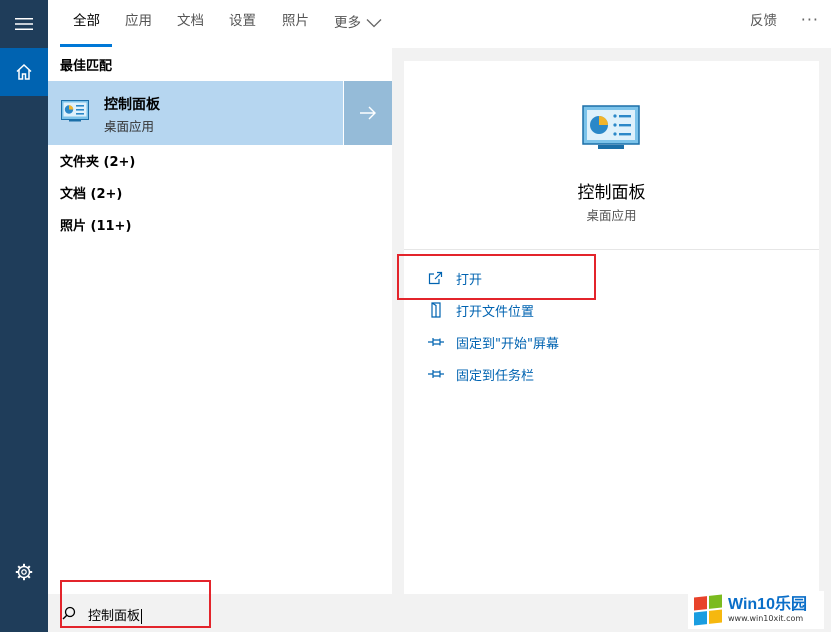  What do you see at coordinates (135, 604) in the screenshot?
I see `highlight-search-box` at bounding box center [135, 604].